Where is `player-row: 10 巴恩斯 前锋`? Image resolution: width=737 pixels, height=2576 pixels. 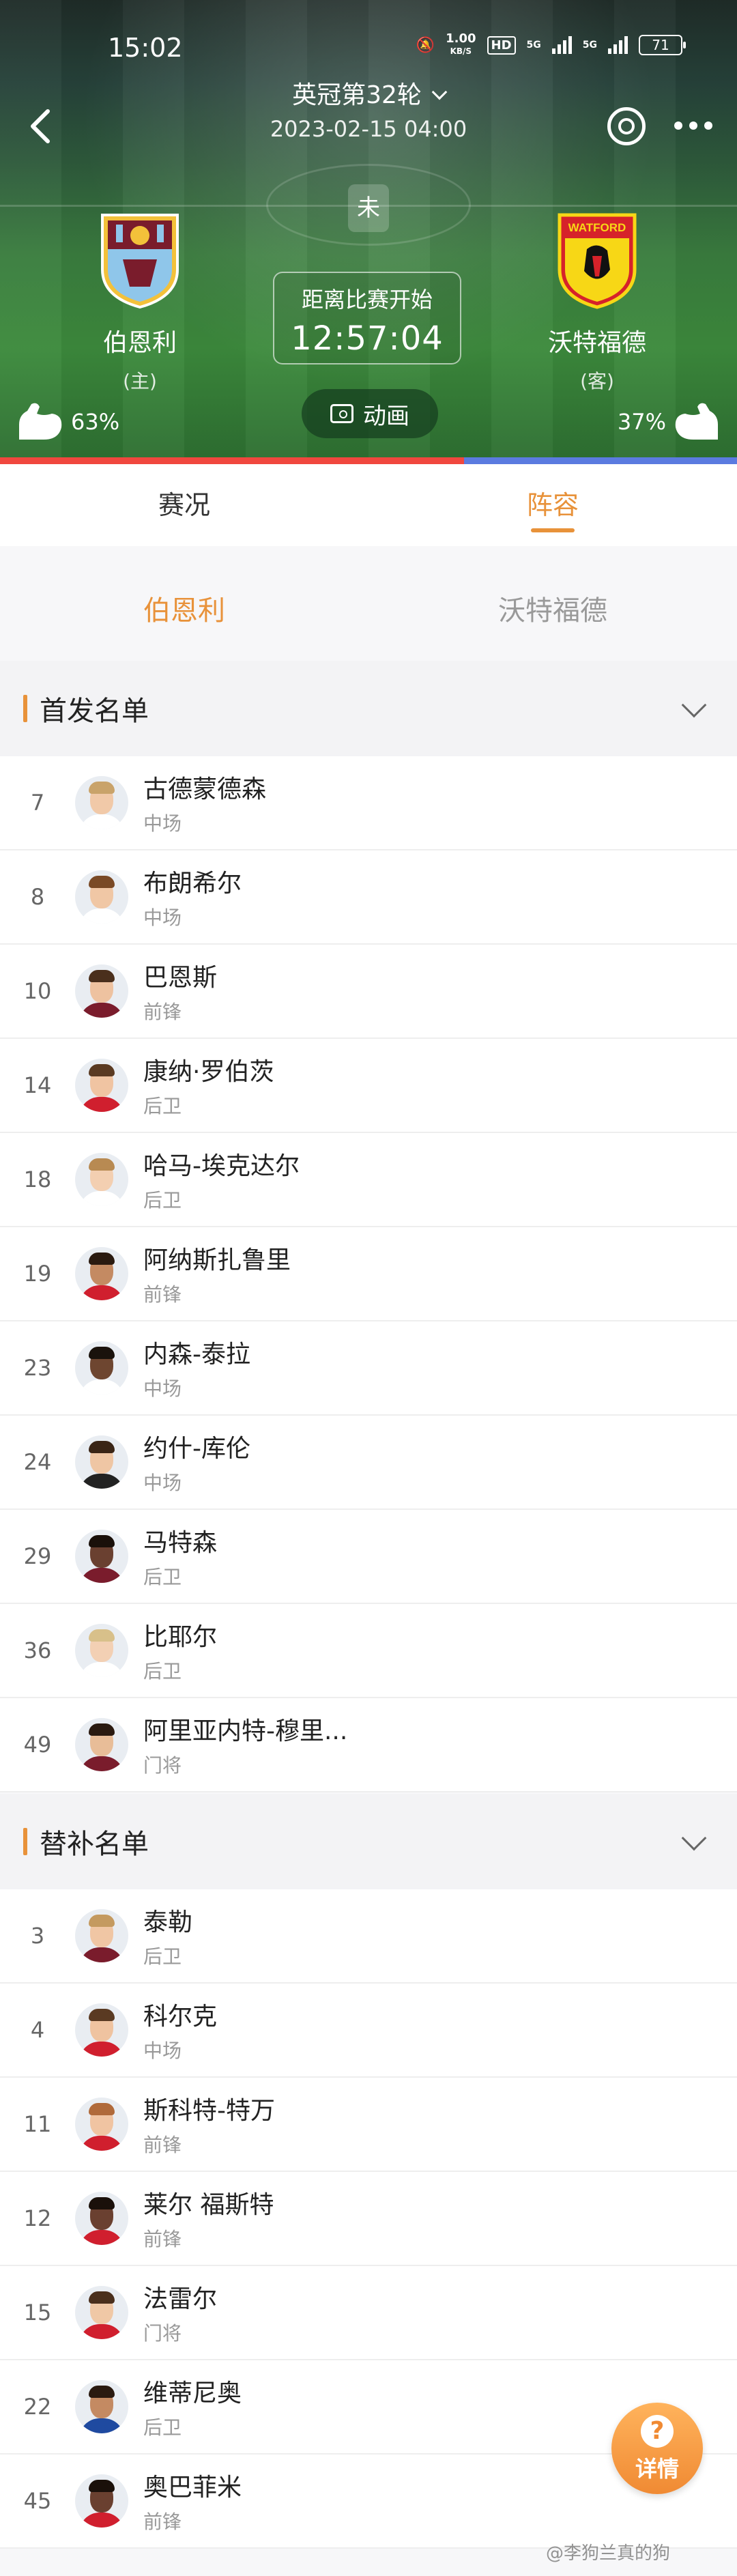 player-row: 10 巴恩斯 前锋 is located at coordinates (369, 992).